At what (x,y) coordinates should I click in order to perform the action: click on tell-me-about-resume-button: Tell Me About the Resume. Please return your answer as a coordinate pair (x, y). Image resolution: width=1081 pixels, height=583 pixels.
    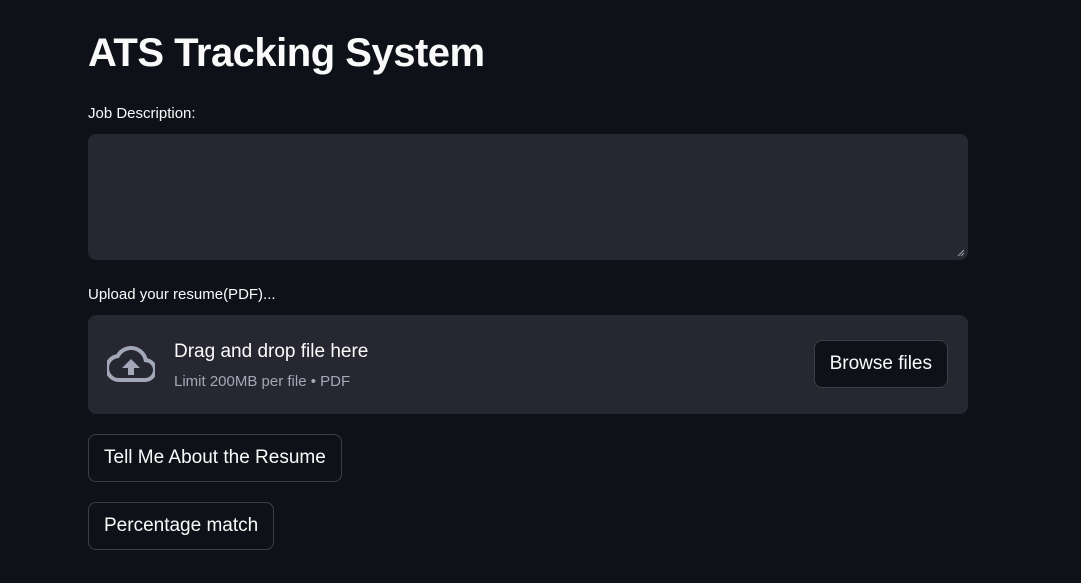
    Looking at the image, I should click on (215, 458).